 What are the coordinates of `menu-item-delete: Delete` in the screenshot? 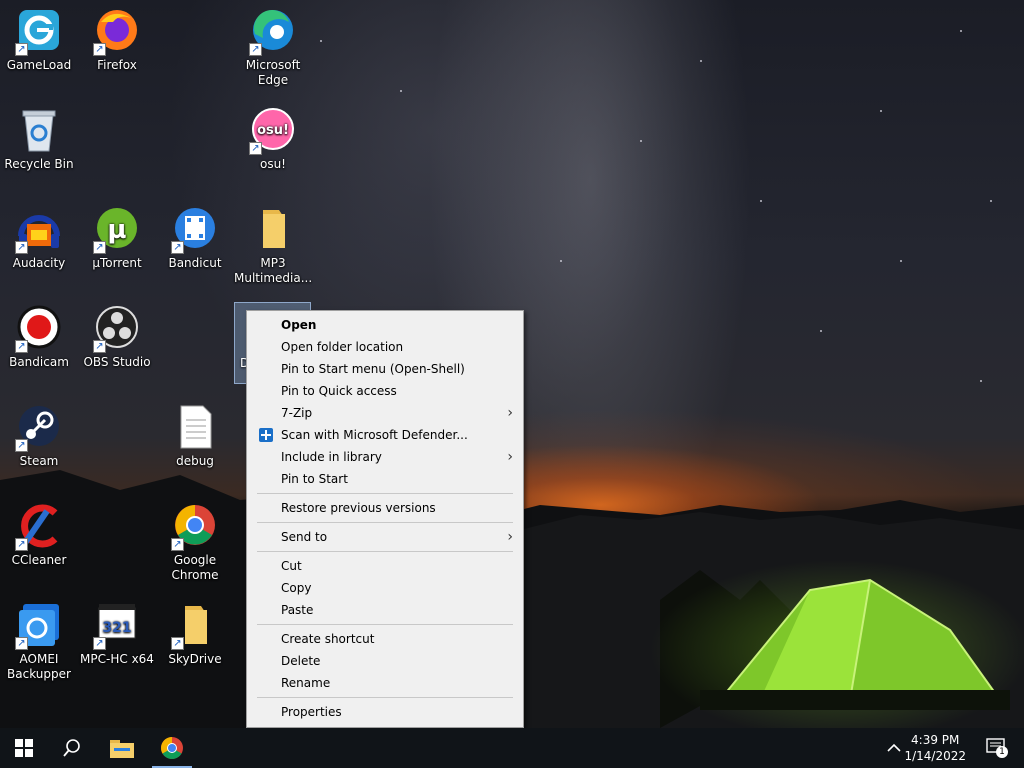 It's located at (385, 661).